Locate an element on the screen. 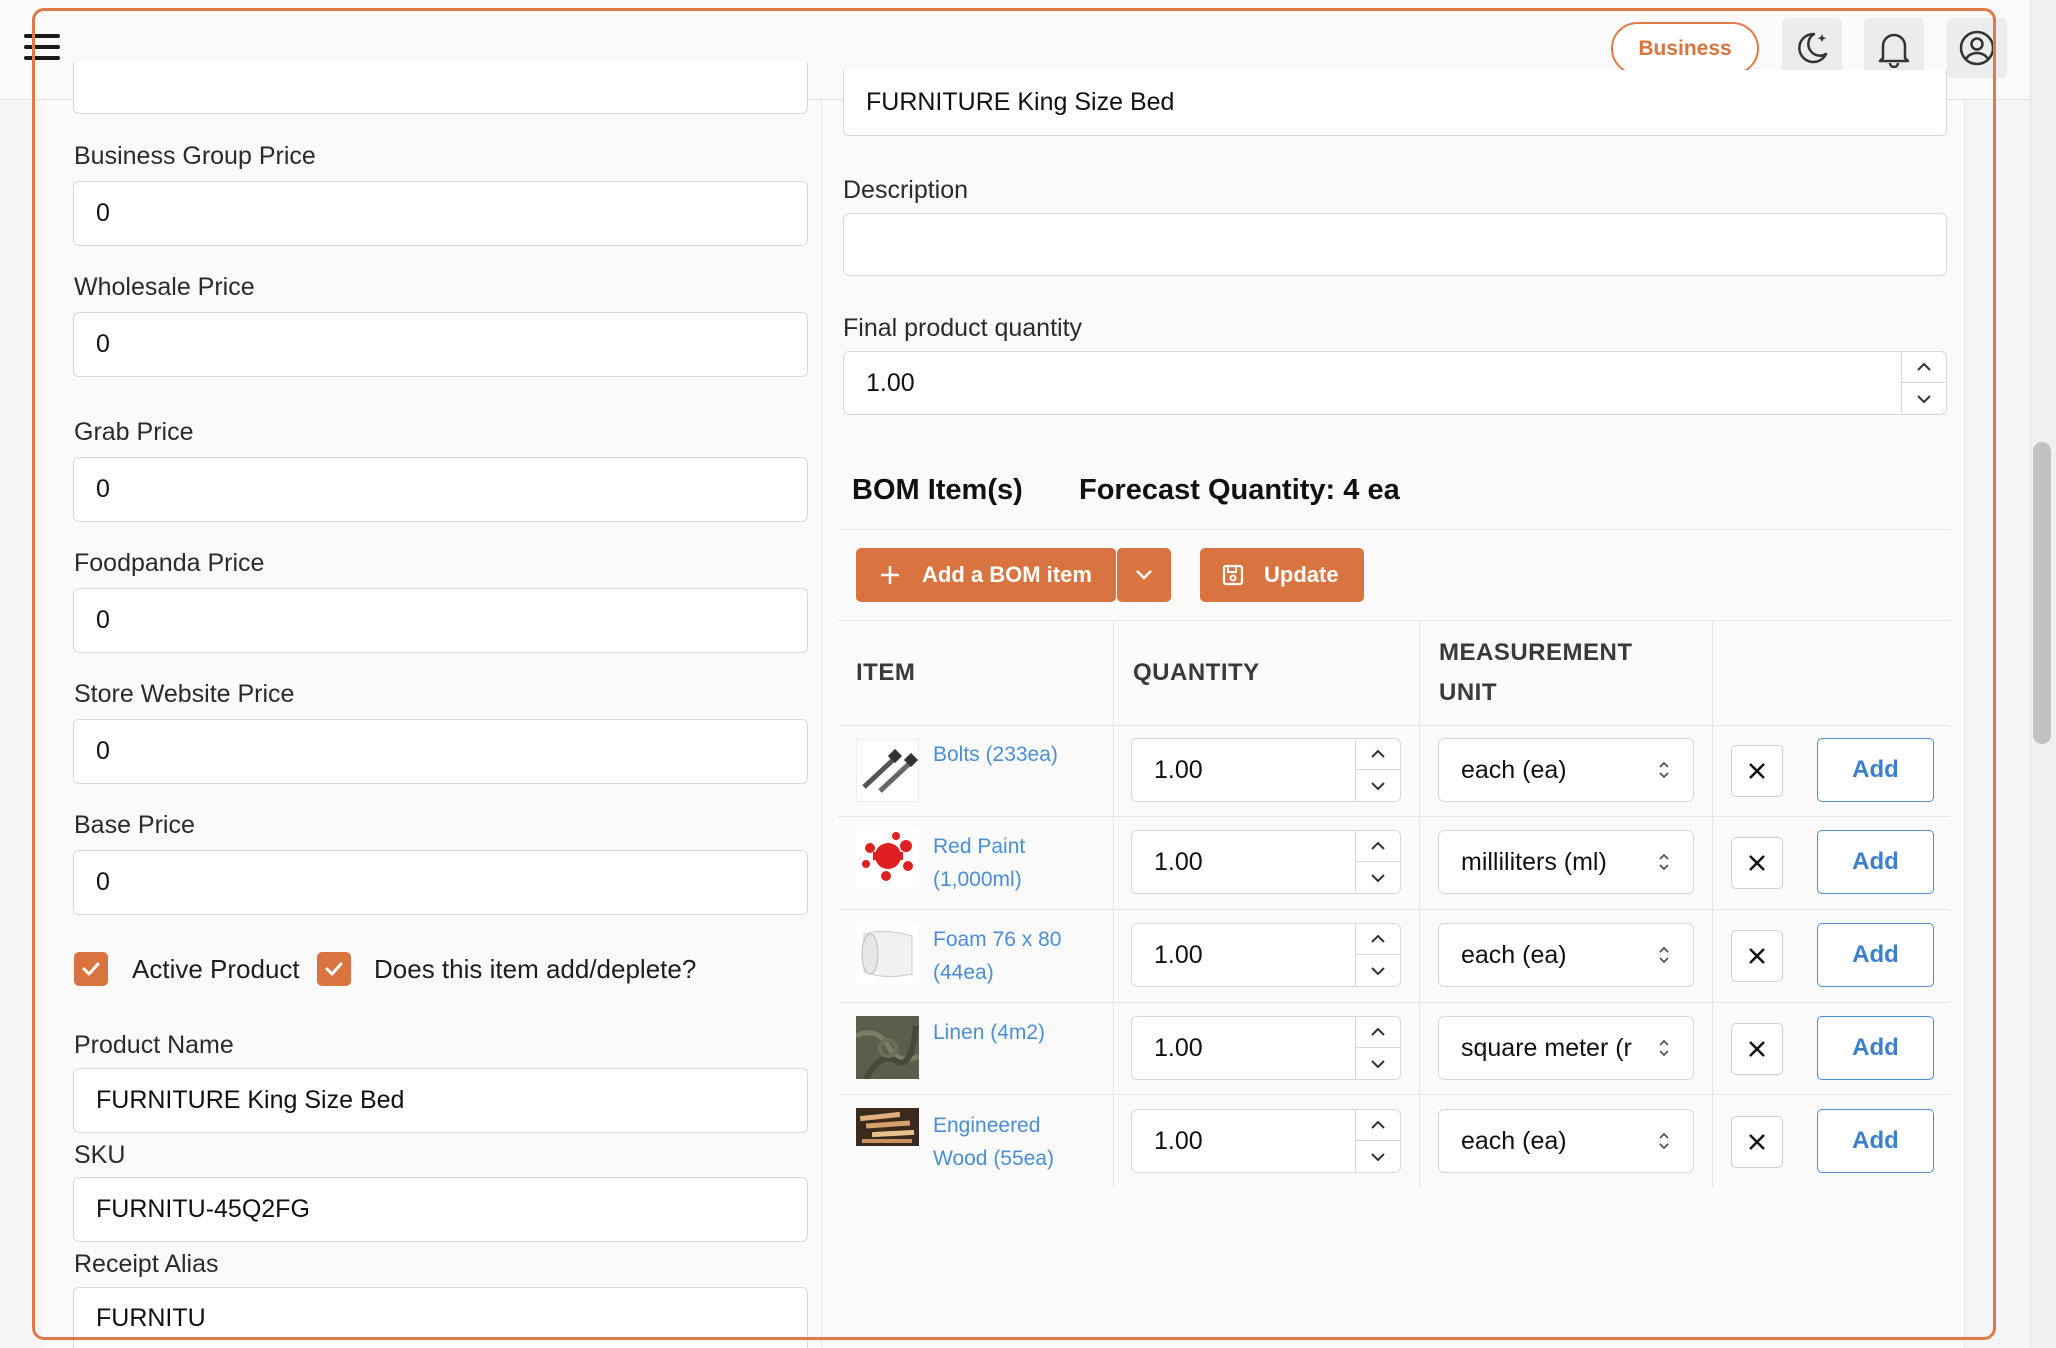  plus-icon is located at coordinates (890, 575).